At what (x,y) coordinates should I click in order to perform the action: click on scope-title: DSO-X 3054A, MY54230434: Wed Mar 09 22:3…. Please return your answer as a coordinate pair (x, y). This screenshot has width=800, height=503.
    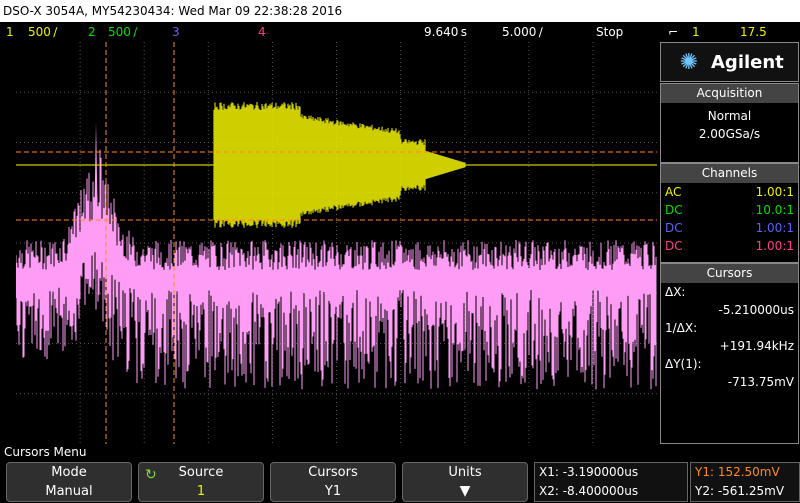
    Looking at the image, I should click on (173, 11).